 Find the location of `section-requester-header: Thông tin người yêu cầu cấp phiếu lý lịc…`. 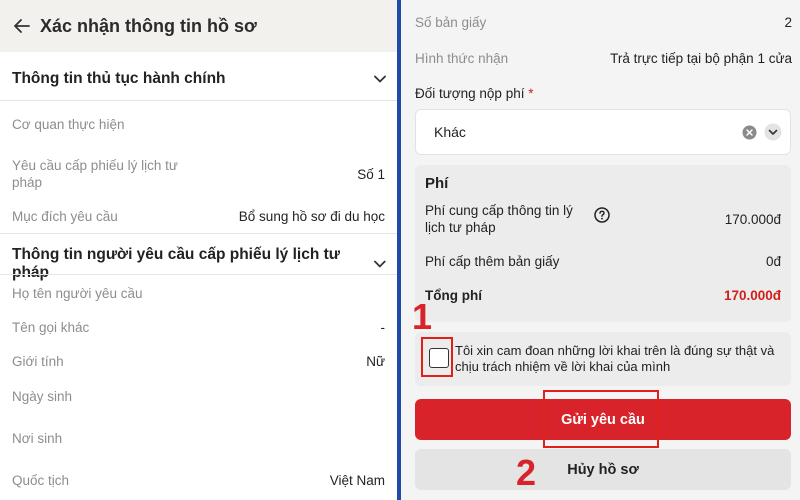

section-requester-header: Thông tin người yêu cầu cấp phiếu lý lịc… is located at coordinates (199, 264).